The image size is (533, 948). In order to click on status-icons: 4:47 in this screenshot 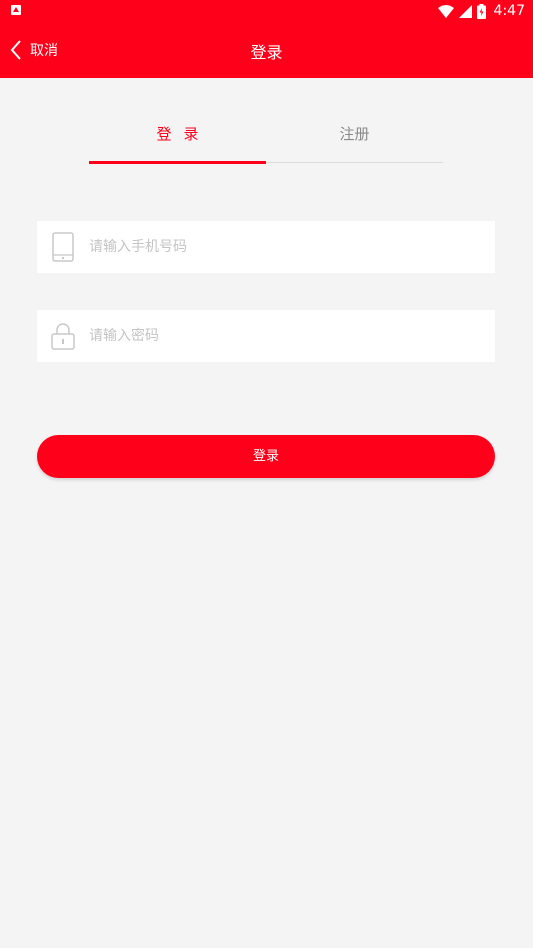, I will do `click(481, 11)`.